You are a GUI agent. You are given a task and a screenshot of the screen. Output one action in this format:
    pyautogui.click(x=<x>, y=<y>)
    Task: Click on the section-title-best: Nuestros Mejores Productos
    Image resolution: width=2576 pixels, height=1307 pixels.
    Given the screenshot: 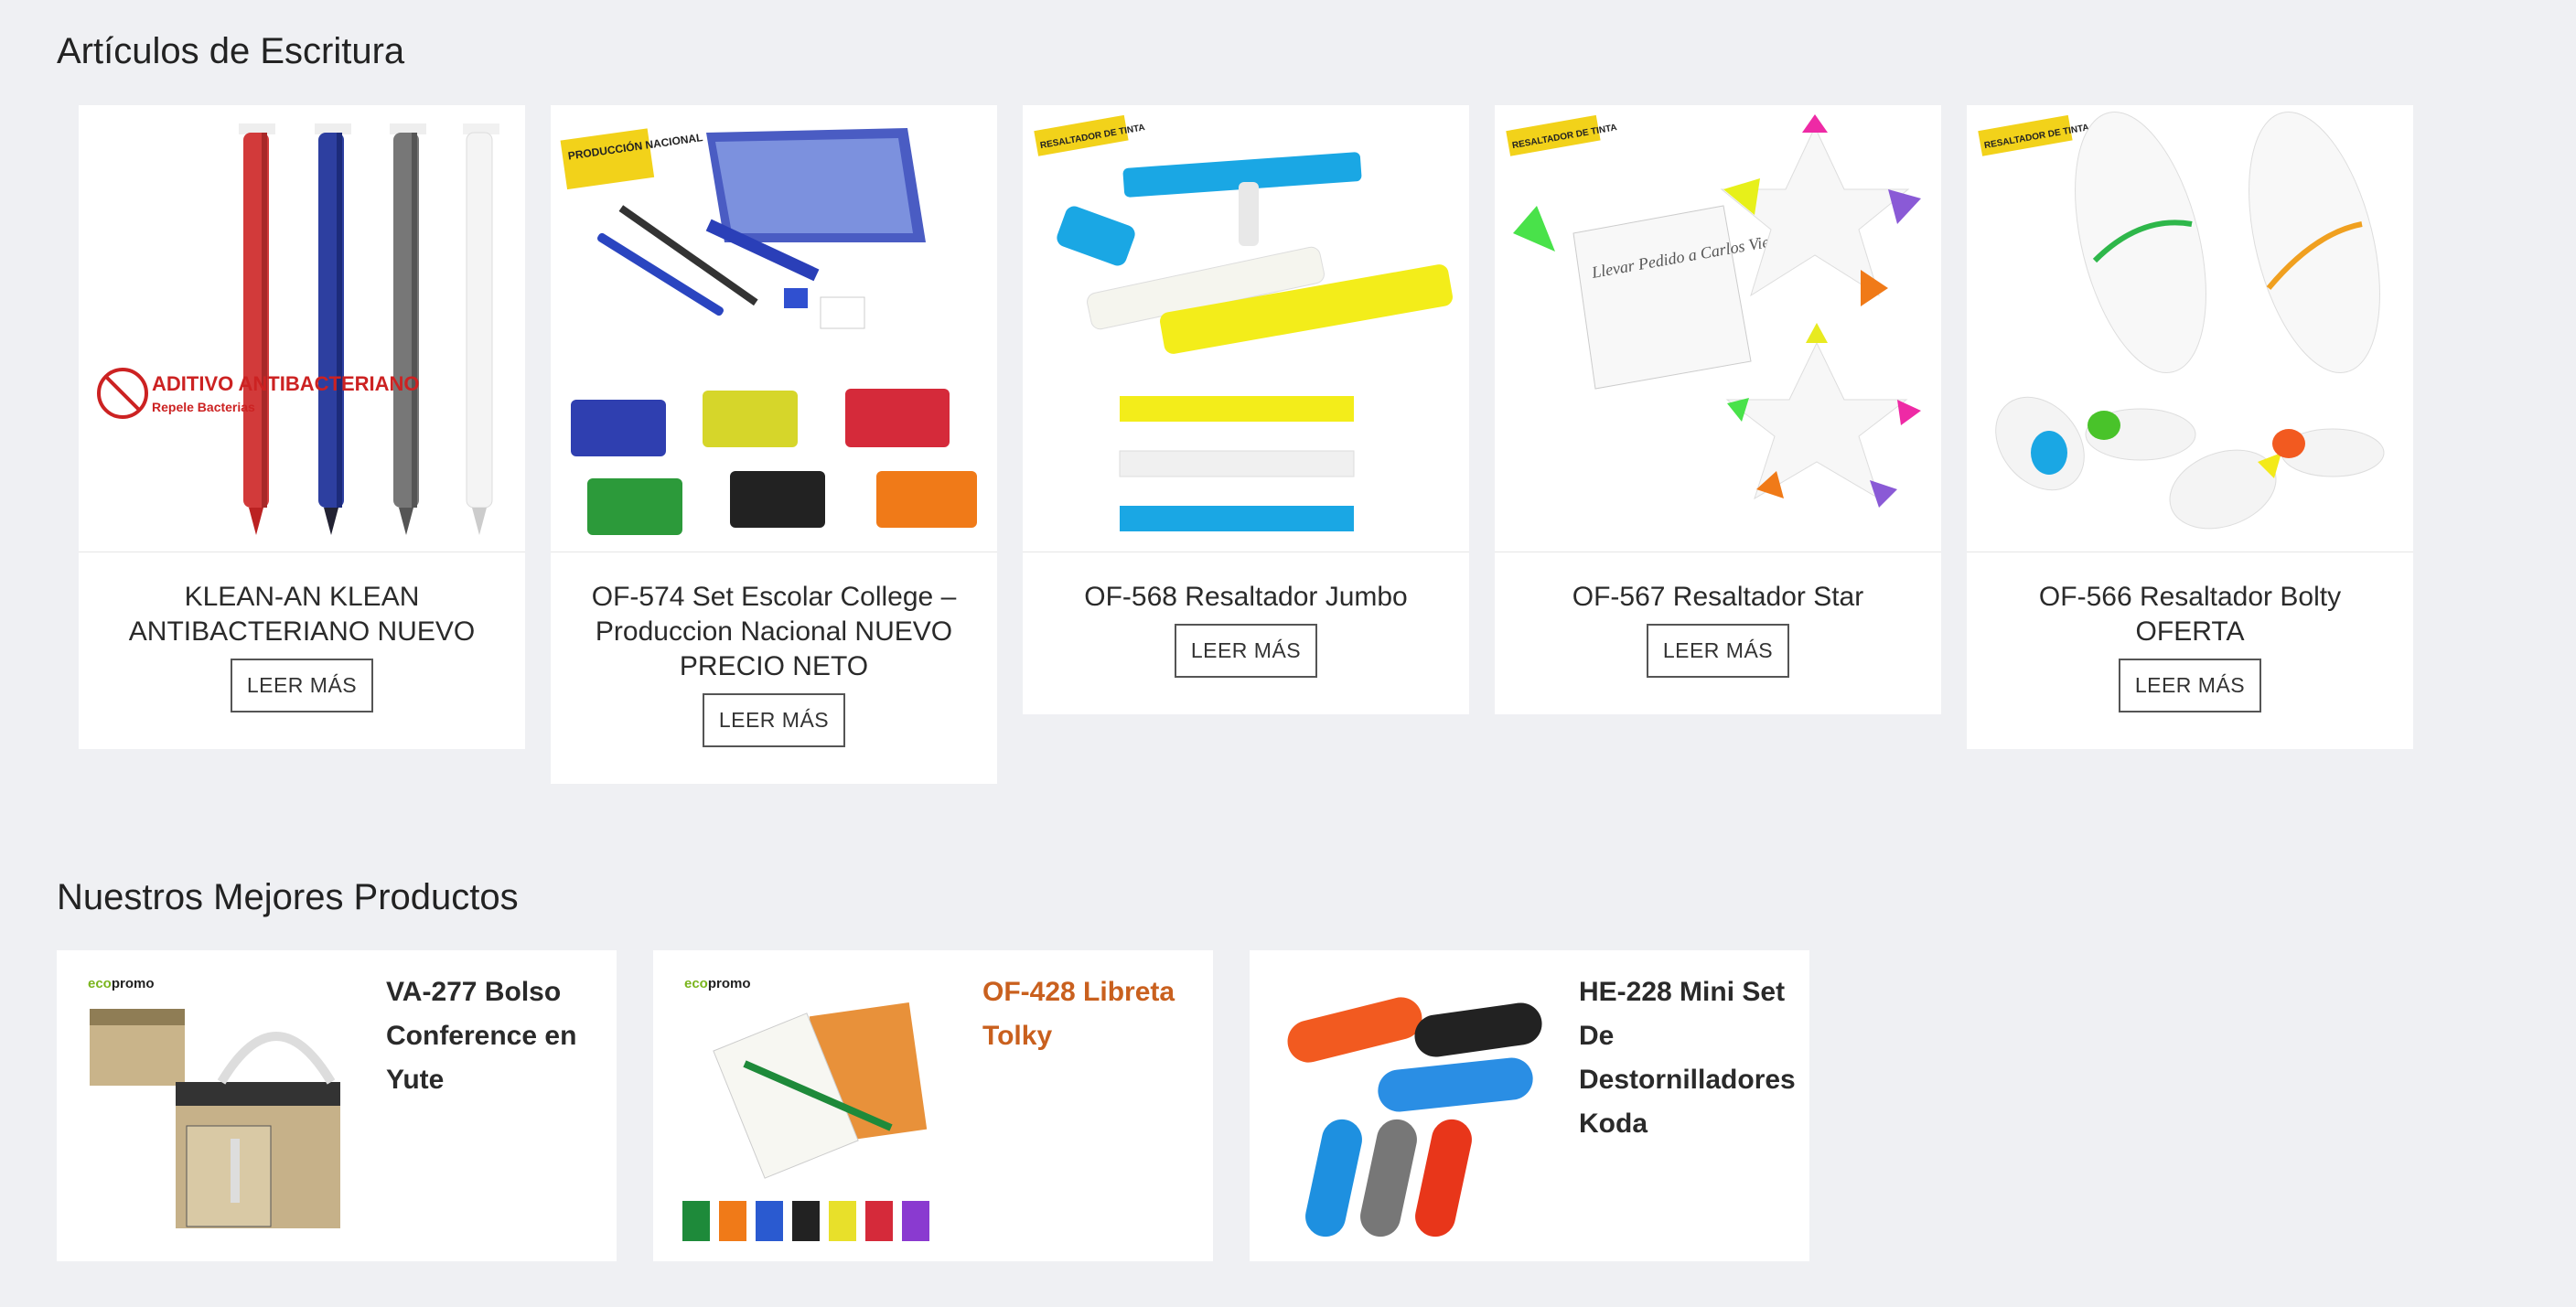 What is the action you would take?
    pyautogui.click(x=288, y=897)
    